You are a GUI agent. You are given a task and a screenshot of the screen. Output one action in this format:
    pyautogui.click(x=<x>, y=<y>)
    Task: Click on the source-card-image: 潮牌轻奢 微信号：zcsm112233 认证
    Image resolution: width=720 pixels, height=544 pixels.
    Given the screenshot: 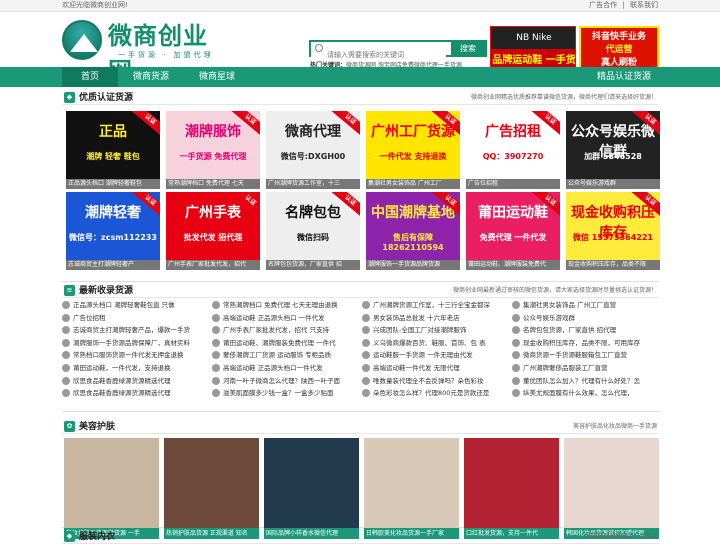 What is the action you would take?
    pyautogui.click(x=113, y=226)
    